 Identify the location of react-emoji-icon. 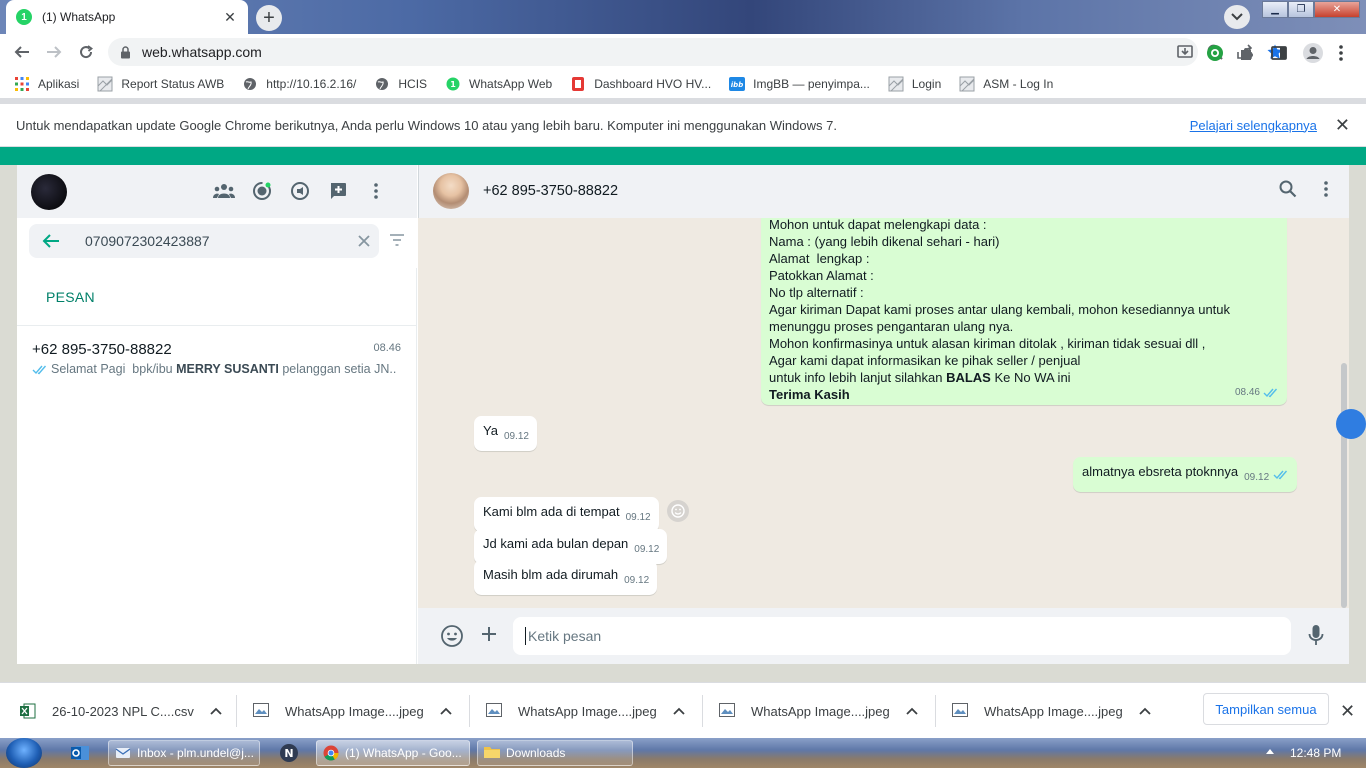
(678, 511).